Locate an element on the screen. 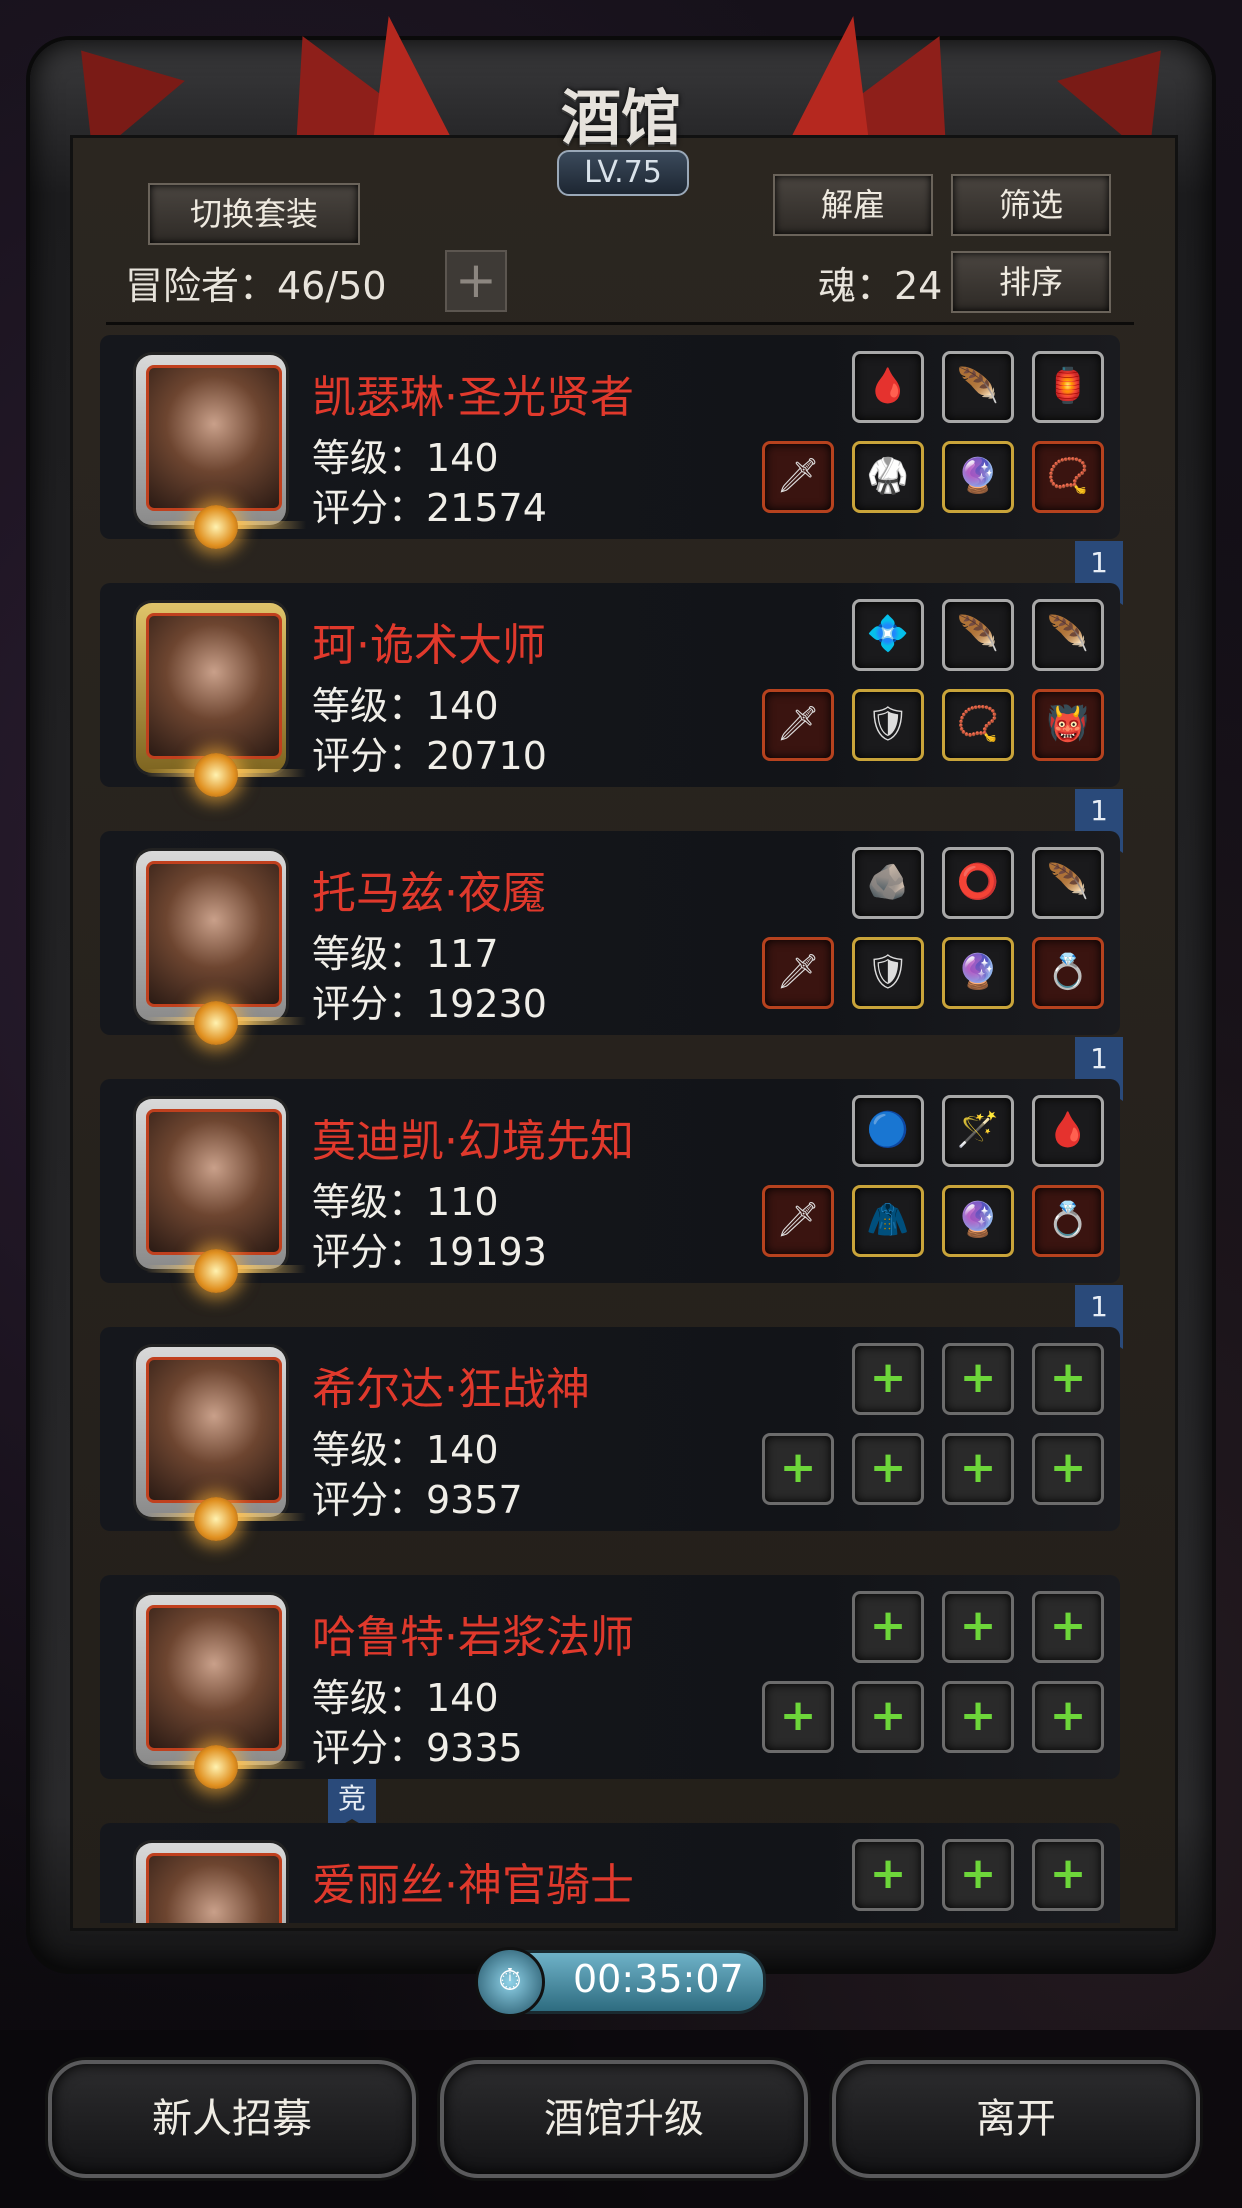  hero-score: 评分：20710 is located at coordinates (429, 756).